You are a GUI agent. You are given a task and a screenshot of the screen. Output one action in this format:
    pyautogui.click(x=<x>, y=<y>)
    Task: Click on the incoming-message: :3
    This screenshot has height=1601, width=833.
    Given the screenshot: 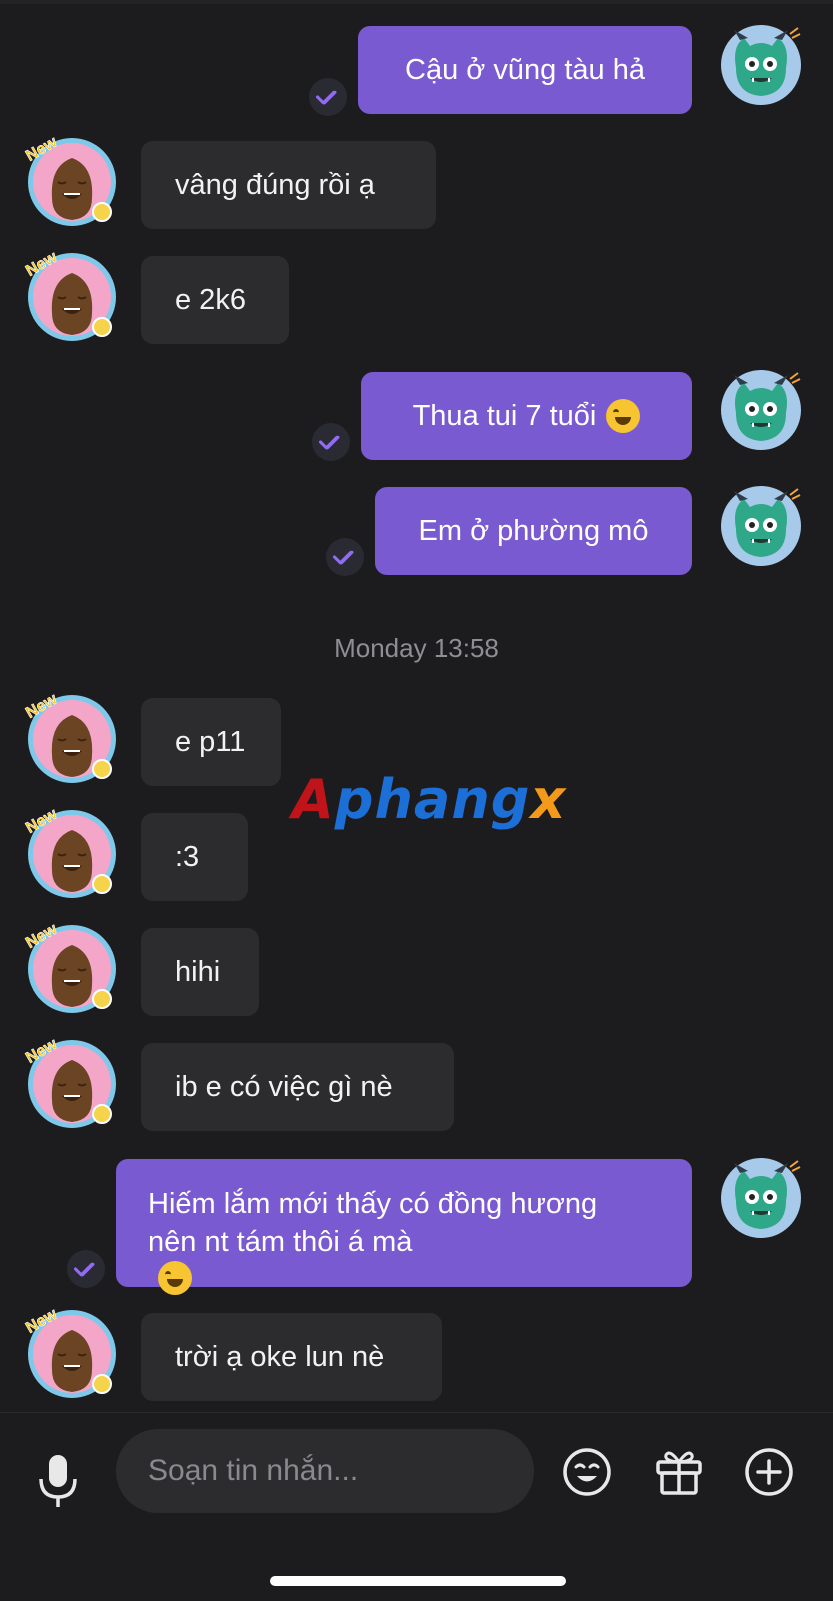 What is the action you would take?
    pyautogui.click(x=194, y=857)
    